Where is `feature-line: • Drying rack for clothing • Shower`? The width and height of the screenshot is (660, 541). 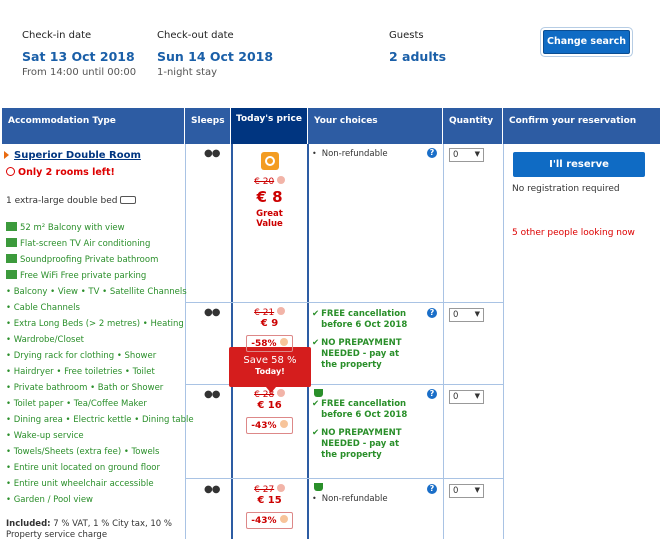
feature-line: • Drying rack for clothing • Shower is located at coordinates (81, 356).